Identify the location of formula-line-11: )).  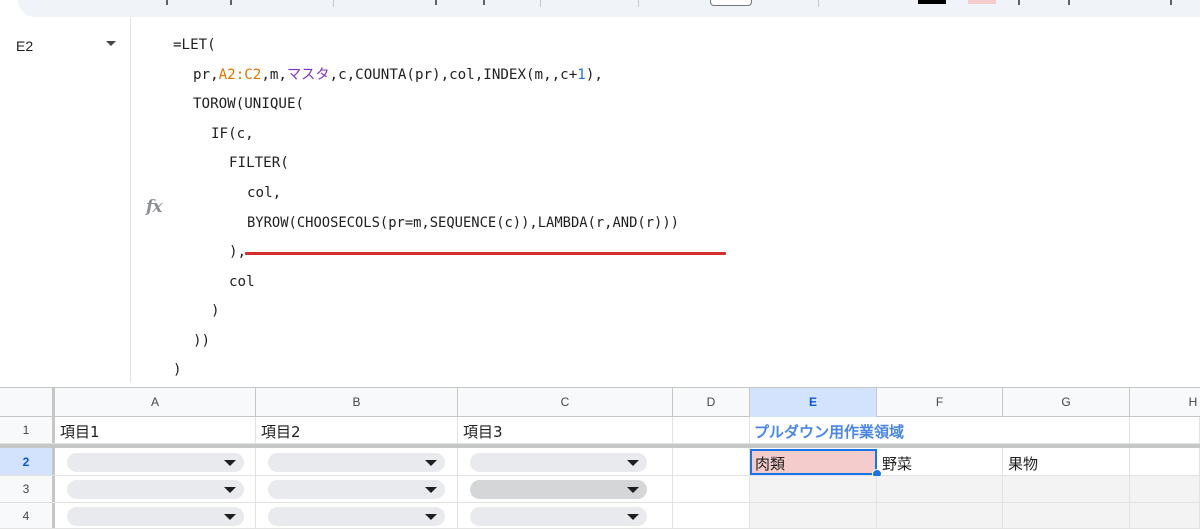
(201, 341).